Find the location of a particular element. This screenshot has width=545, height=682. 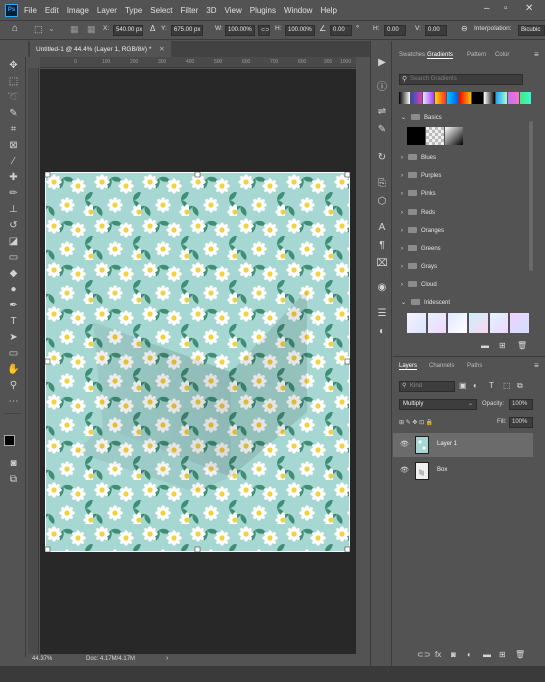

glyphs-icon: ⌧ is located at coordinates (382, 264).